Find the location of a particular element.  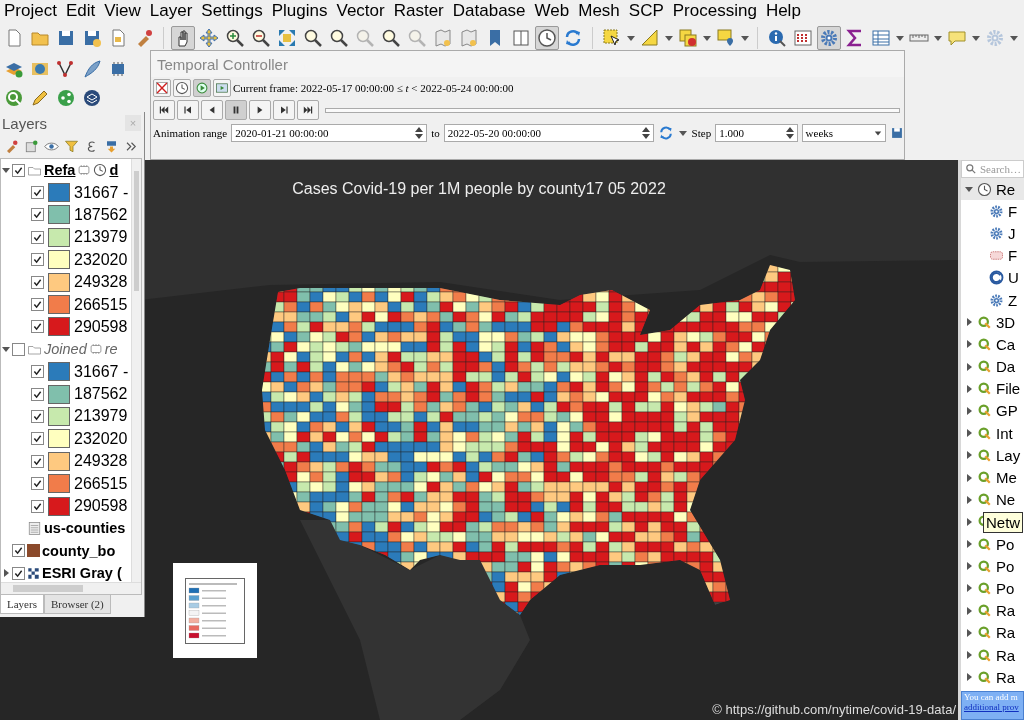

pan-button is located at coordinates (183, 38).